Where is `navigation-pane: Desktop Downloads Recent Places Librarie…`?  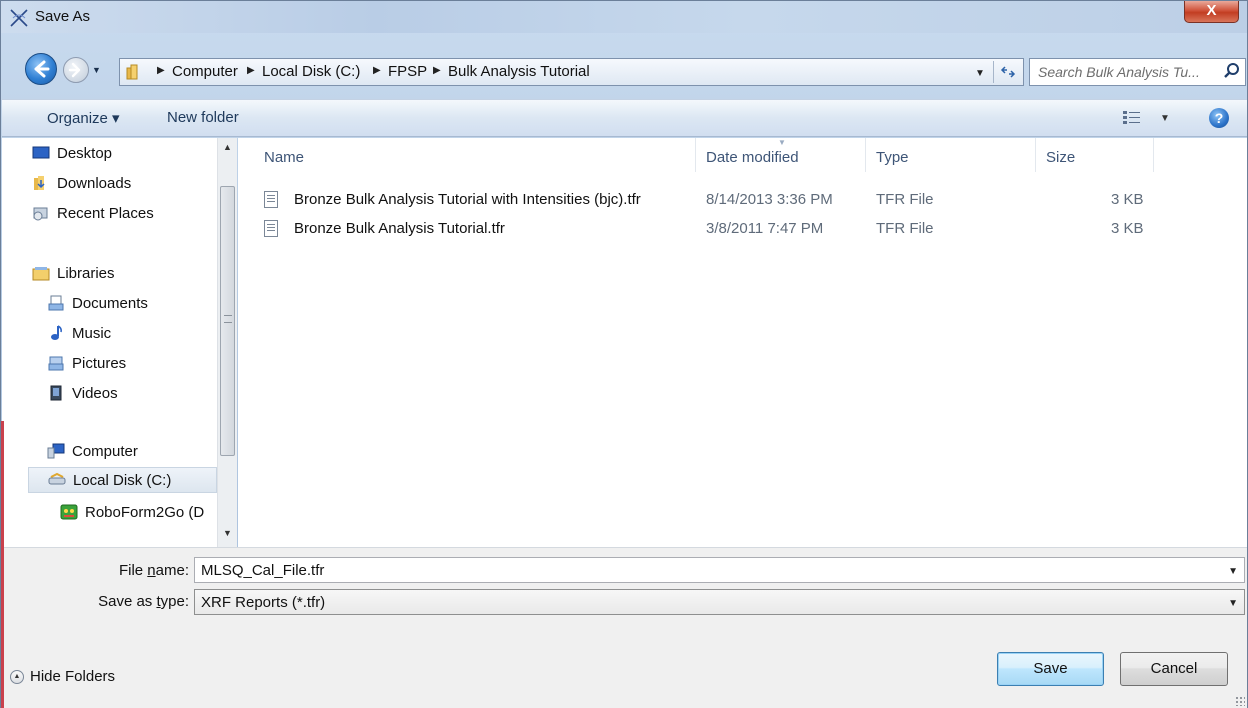 navigation-pane: Desktop Downloads Recent Places Librarie… is located at coordinates (119, 342).